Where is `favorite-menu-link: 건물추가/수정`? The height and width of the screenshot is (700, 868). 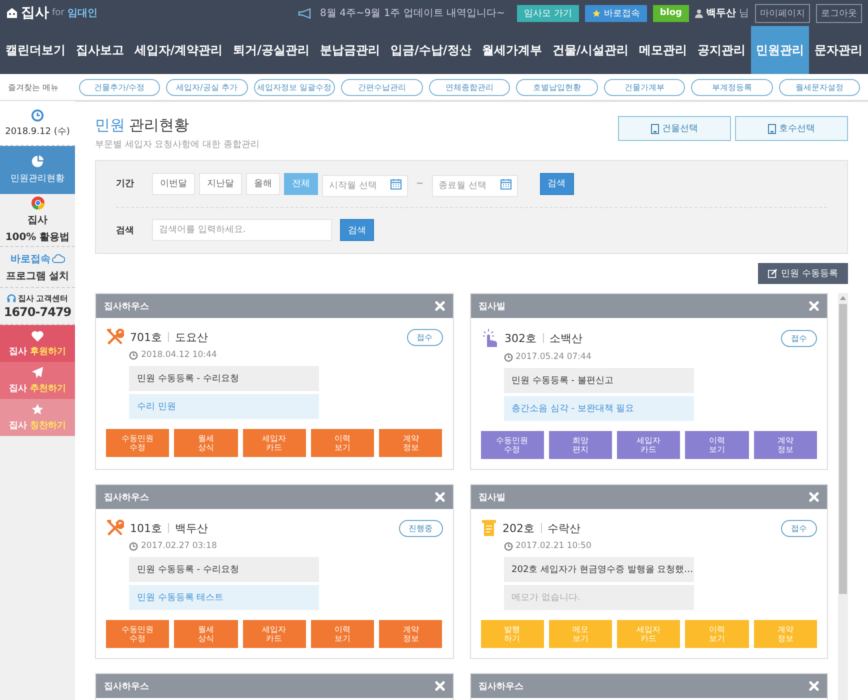 favorite-menu-link: 건물추가/수정 is located at coordinates (119, 87).